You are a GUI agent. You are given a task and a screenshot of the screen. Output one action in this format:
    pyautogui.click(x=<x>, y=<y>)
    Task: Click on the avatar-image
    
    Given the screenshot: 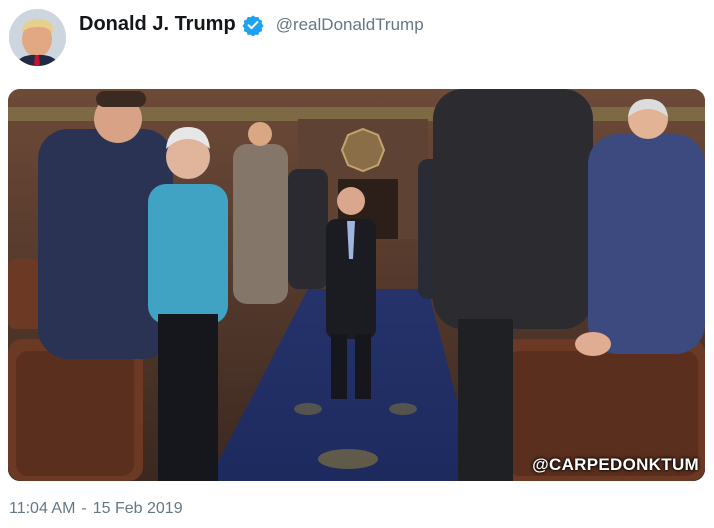 What is the action you would take?
    pyautogui.click(x=37, y=37)
    